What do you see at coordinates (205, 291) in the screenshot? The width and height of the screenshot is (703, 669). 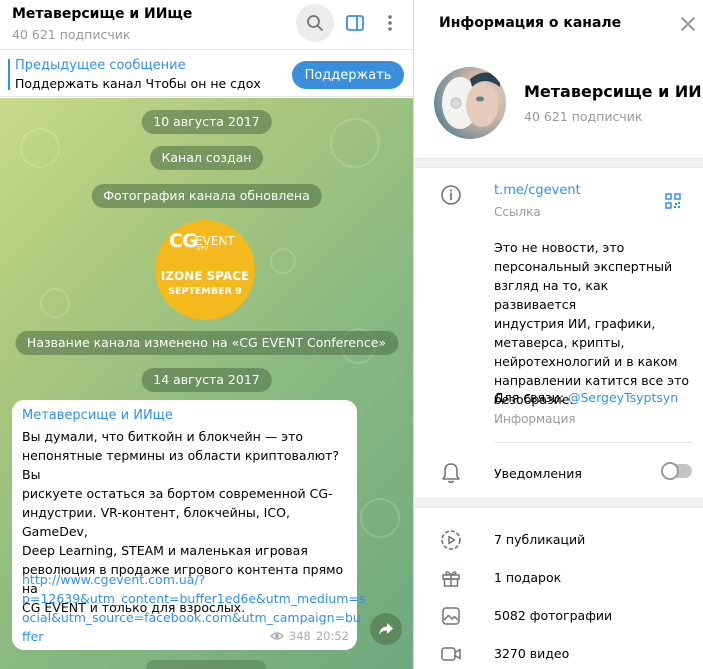 I see `photo-caption-line2: SEPTEMBER 9` at bounding box center [205, 291].